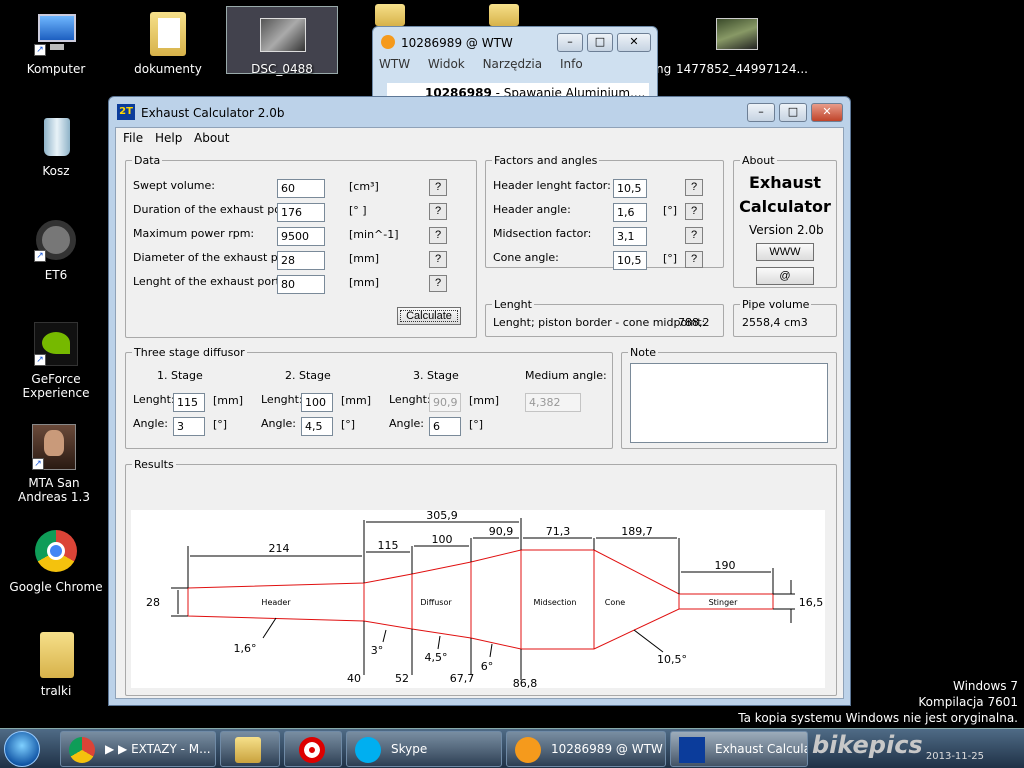 This screenshot has width=1024, height=768. I want to click on header-angle-help-button: ?, so click(694, 211).